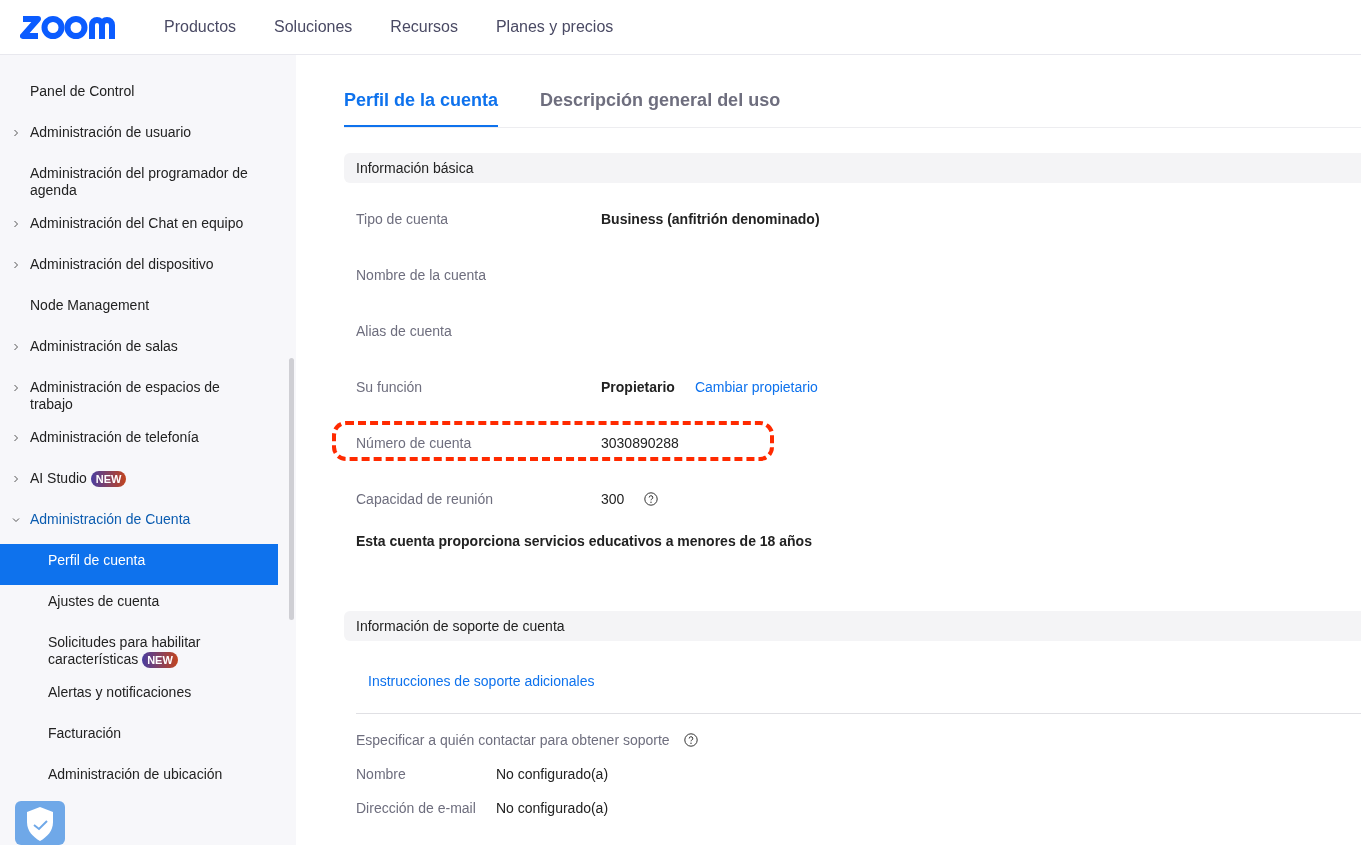 The image size is (1361, 845). Describe the element at coordinates (660, 106) in the screenshot. I see `tab: Descripción general del uso` at that location.